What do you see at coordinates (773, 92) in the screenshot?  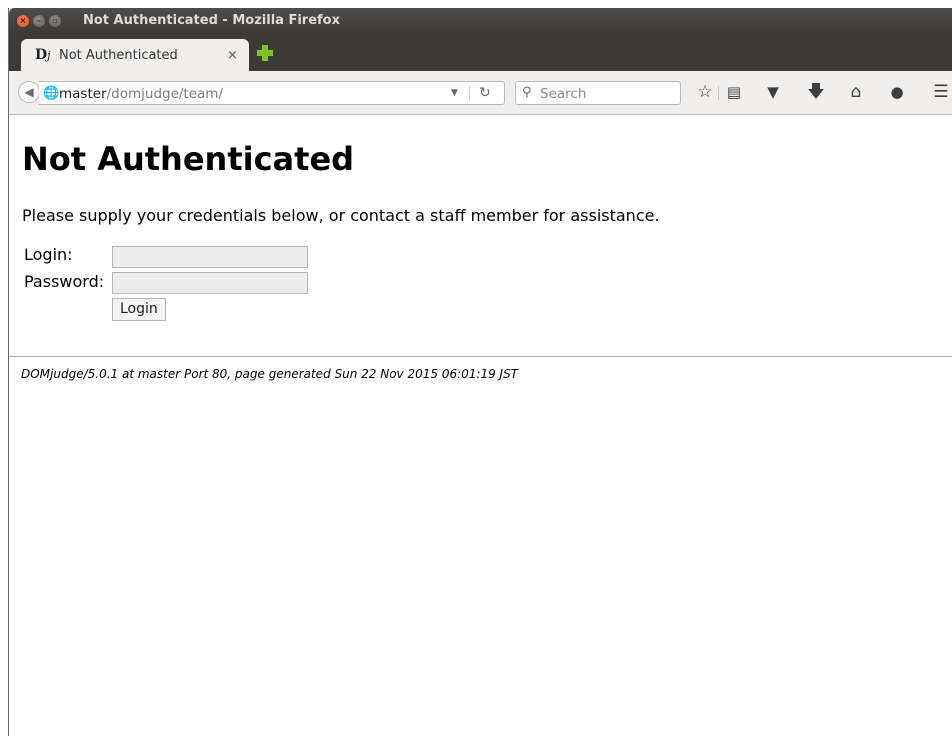 I see `pocket-icon: ▼` at bounding box center [773, 92].